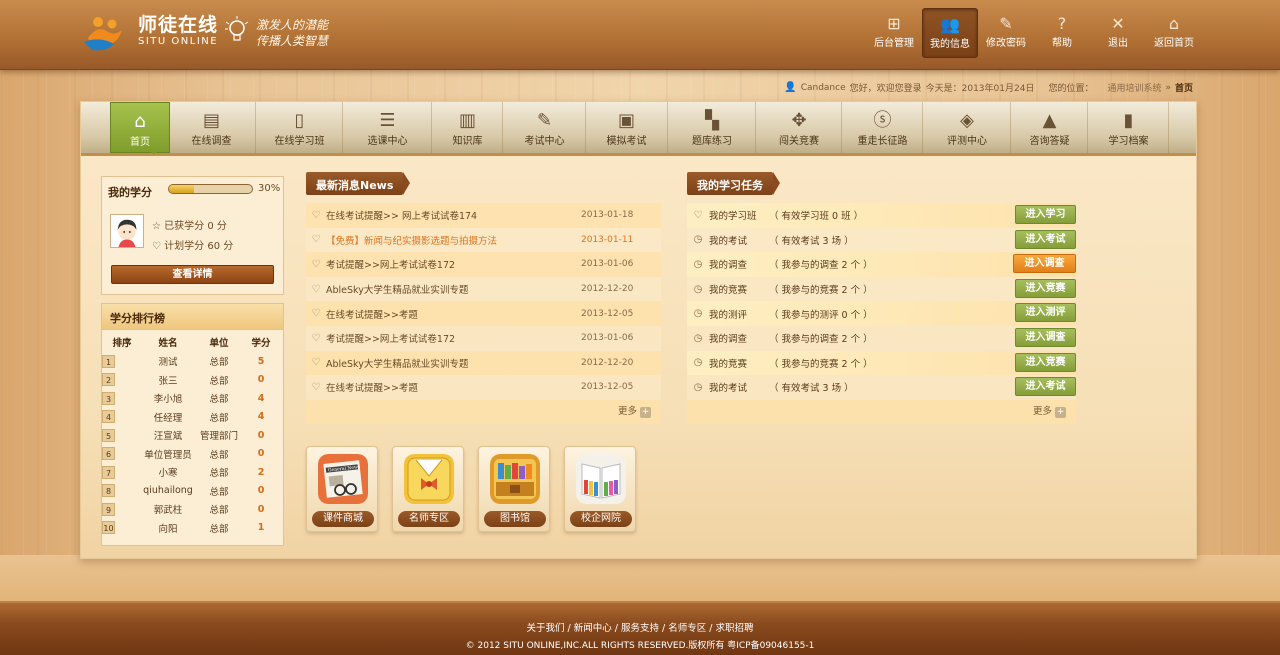  Describe the element at coordinates (387, 120) in the screenshot. I see `books-stack-icon: ☰` at that location.